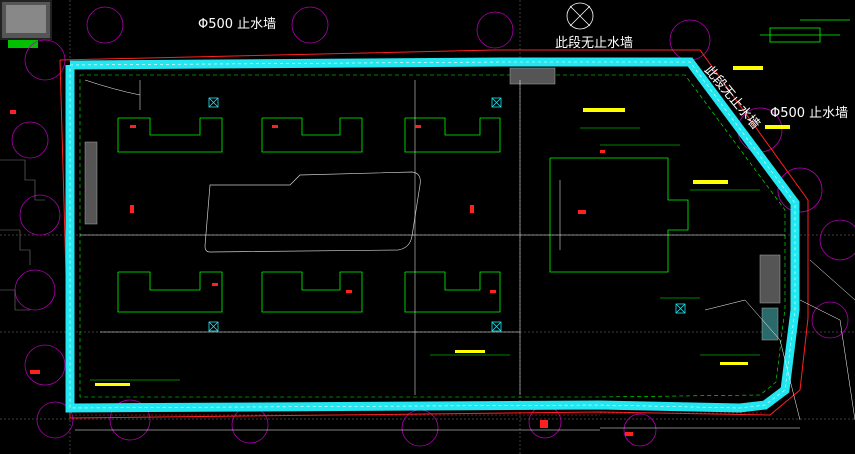  What do you see at coordinates (809, 113) in the screenshot?
I see `label-cutoff-wall-right: Φ500 止水墙` at bounding box center [809, 113].